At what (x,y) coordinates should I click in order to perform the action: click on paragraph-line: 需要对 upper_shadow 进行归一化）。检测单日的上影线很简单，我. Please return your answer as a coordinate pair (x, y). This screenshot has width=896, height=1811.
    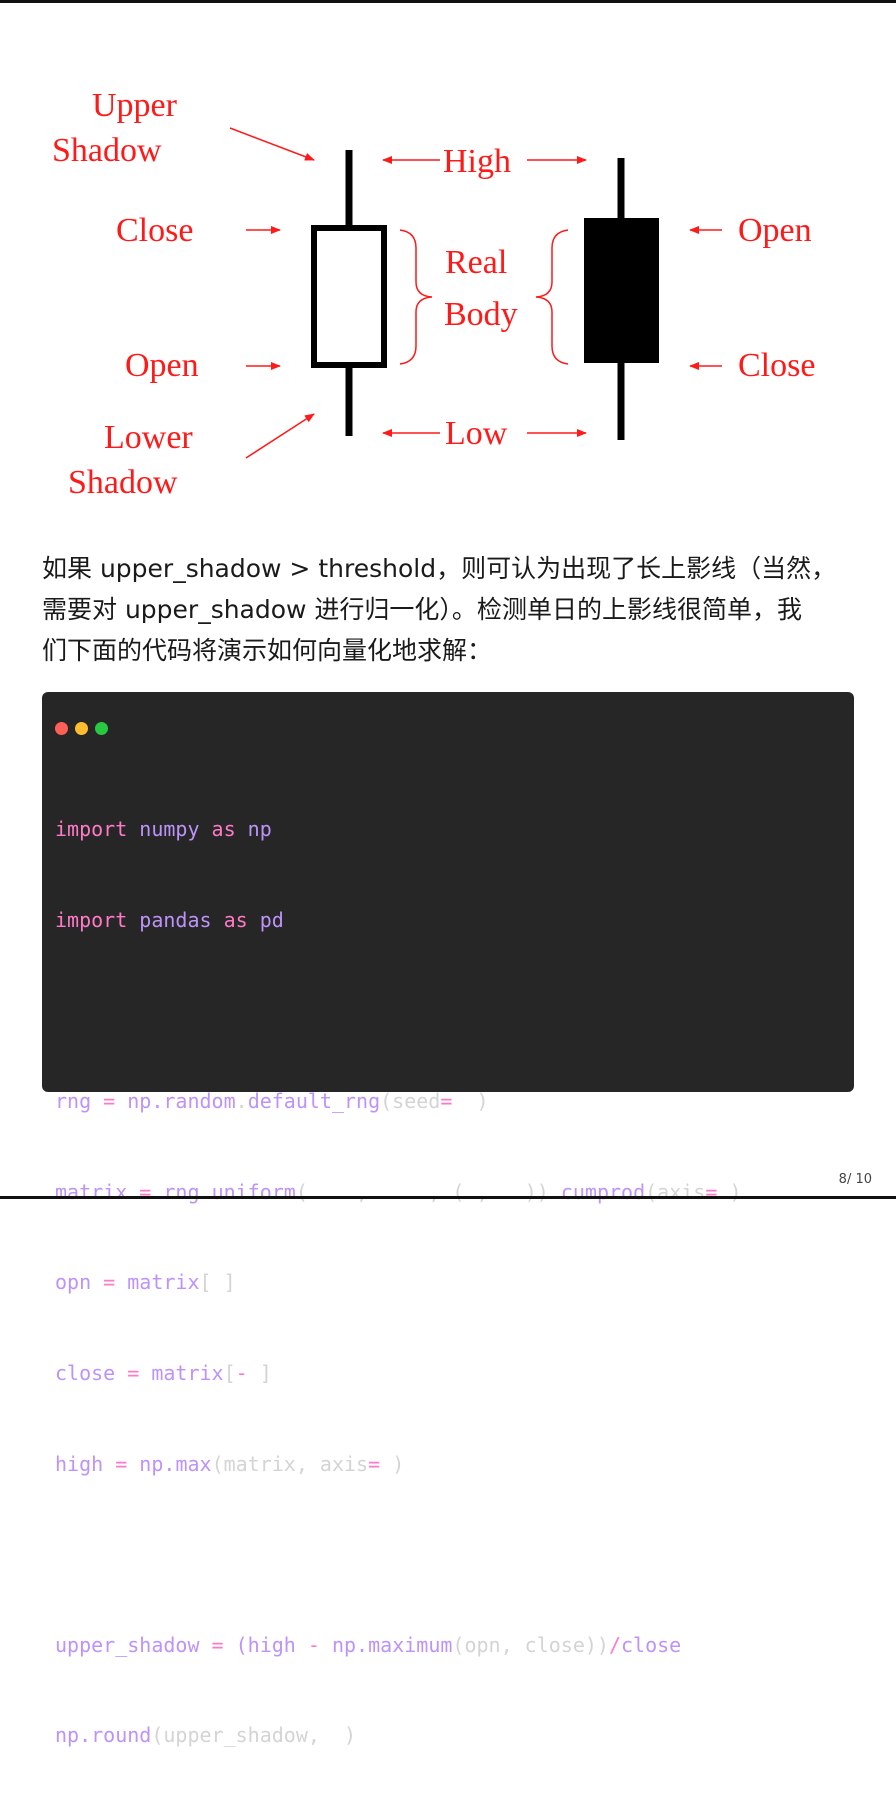
    Looking at the image, I should click on (422, 609).